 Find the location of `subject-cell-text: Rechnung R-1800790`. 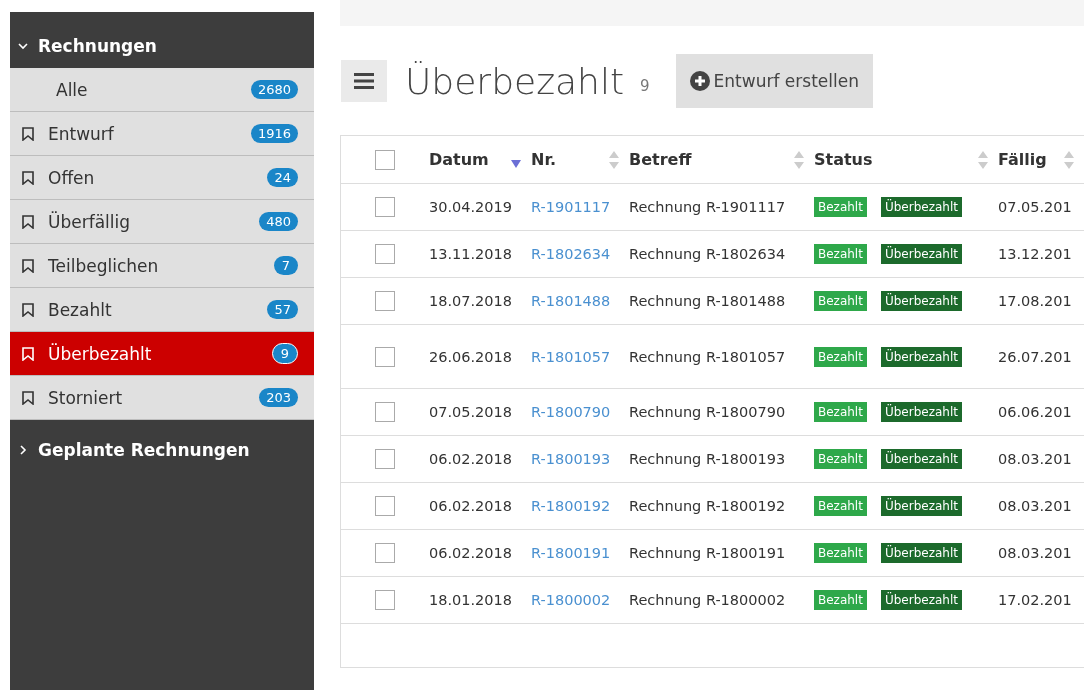

subject-cell-text: Rechnung R-1800790 is located at coordinates (708, 412).